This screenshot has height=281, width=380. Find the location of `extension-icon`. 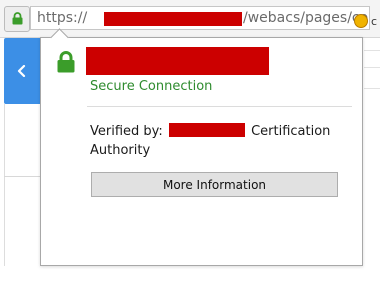

extension-icon is located at coordinates (361, 21).